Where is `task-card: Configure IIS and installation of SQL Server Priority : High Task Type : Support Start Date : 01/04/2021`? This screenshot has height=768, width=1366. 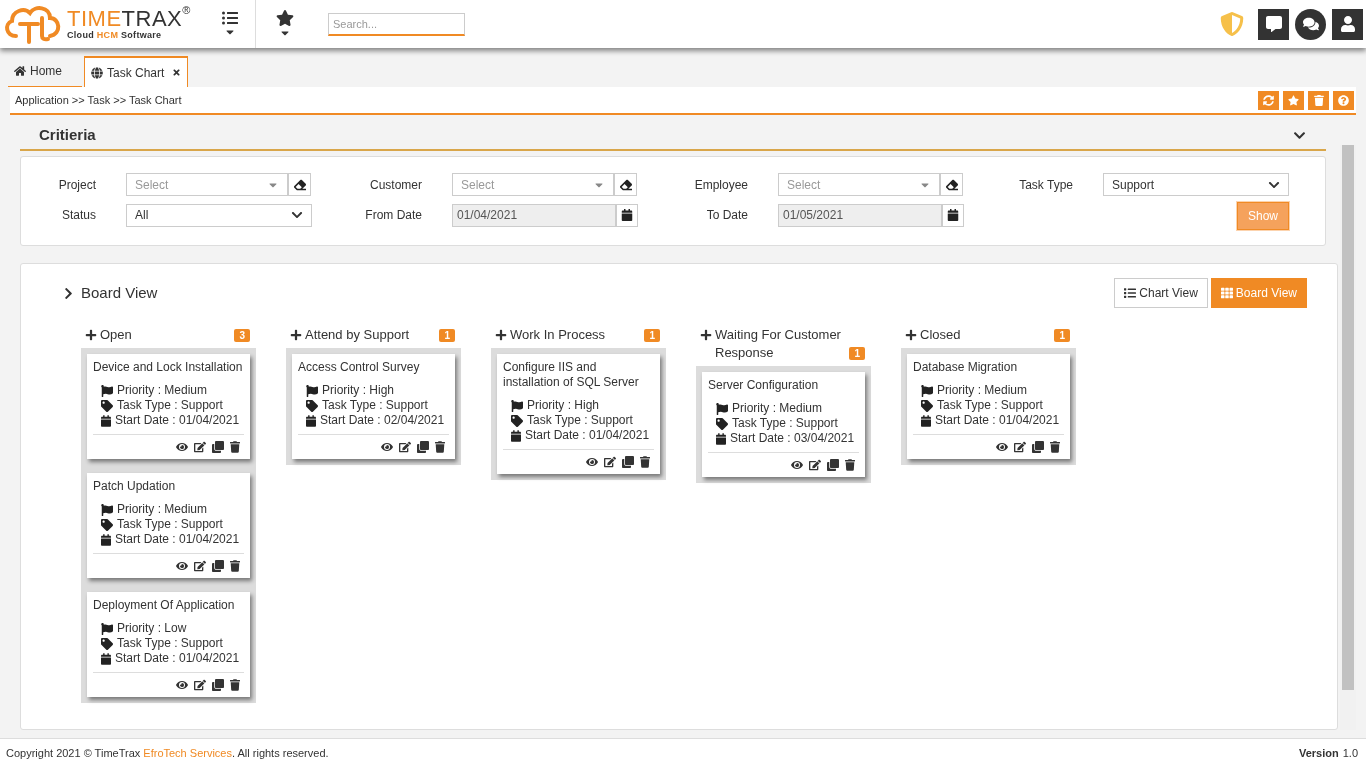 task-card: Configure IIS and installation of SQL Server Priority : High Task Type : Support Start Date : 01/04/2021 is located at coordinates (578, 414).